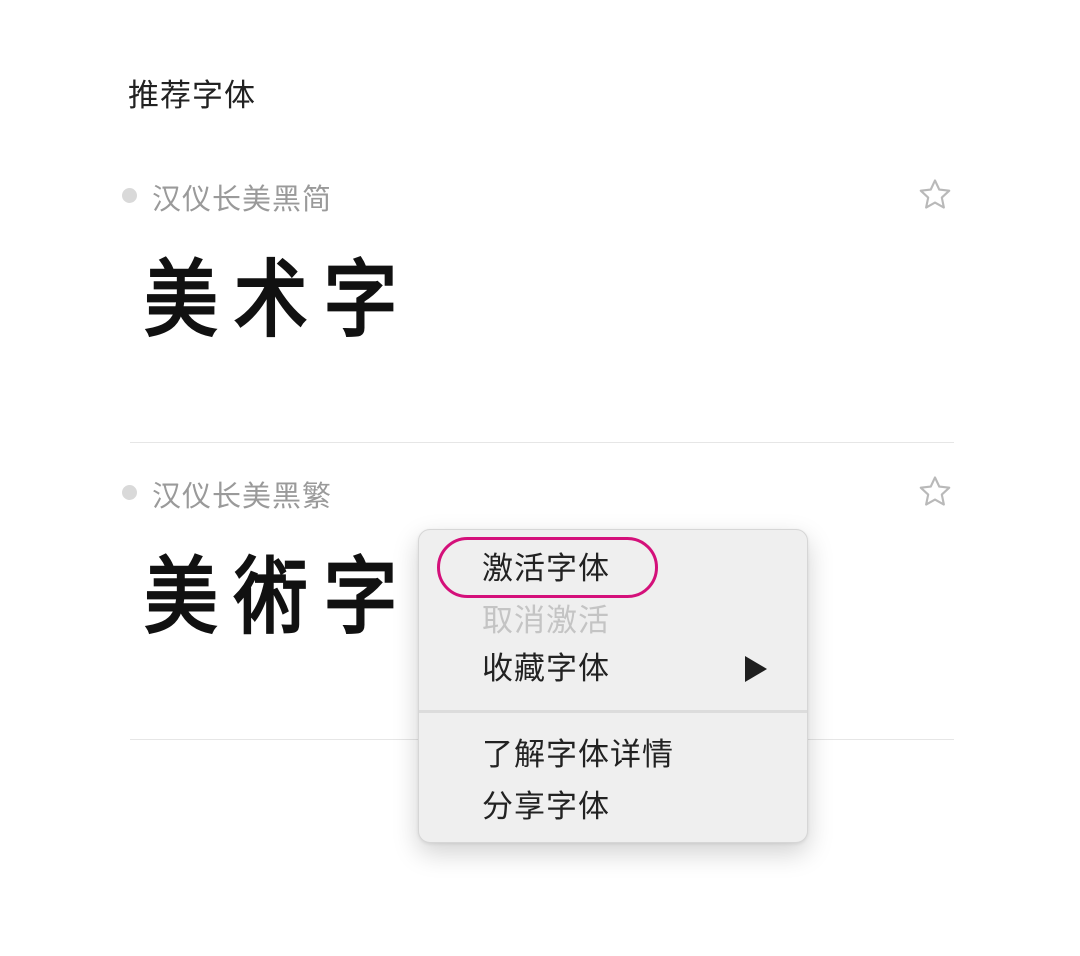  Describe the element at coordinates (632, 755) in the screenshot. I see `menu-item-font-details: 了解字体详情` at that location.